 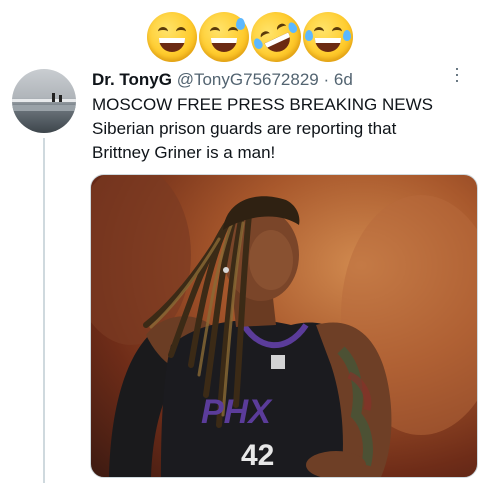 I want to click on grinning-face-with-sweat-icon, so click(x=224, y=37).